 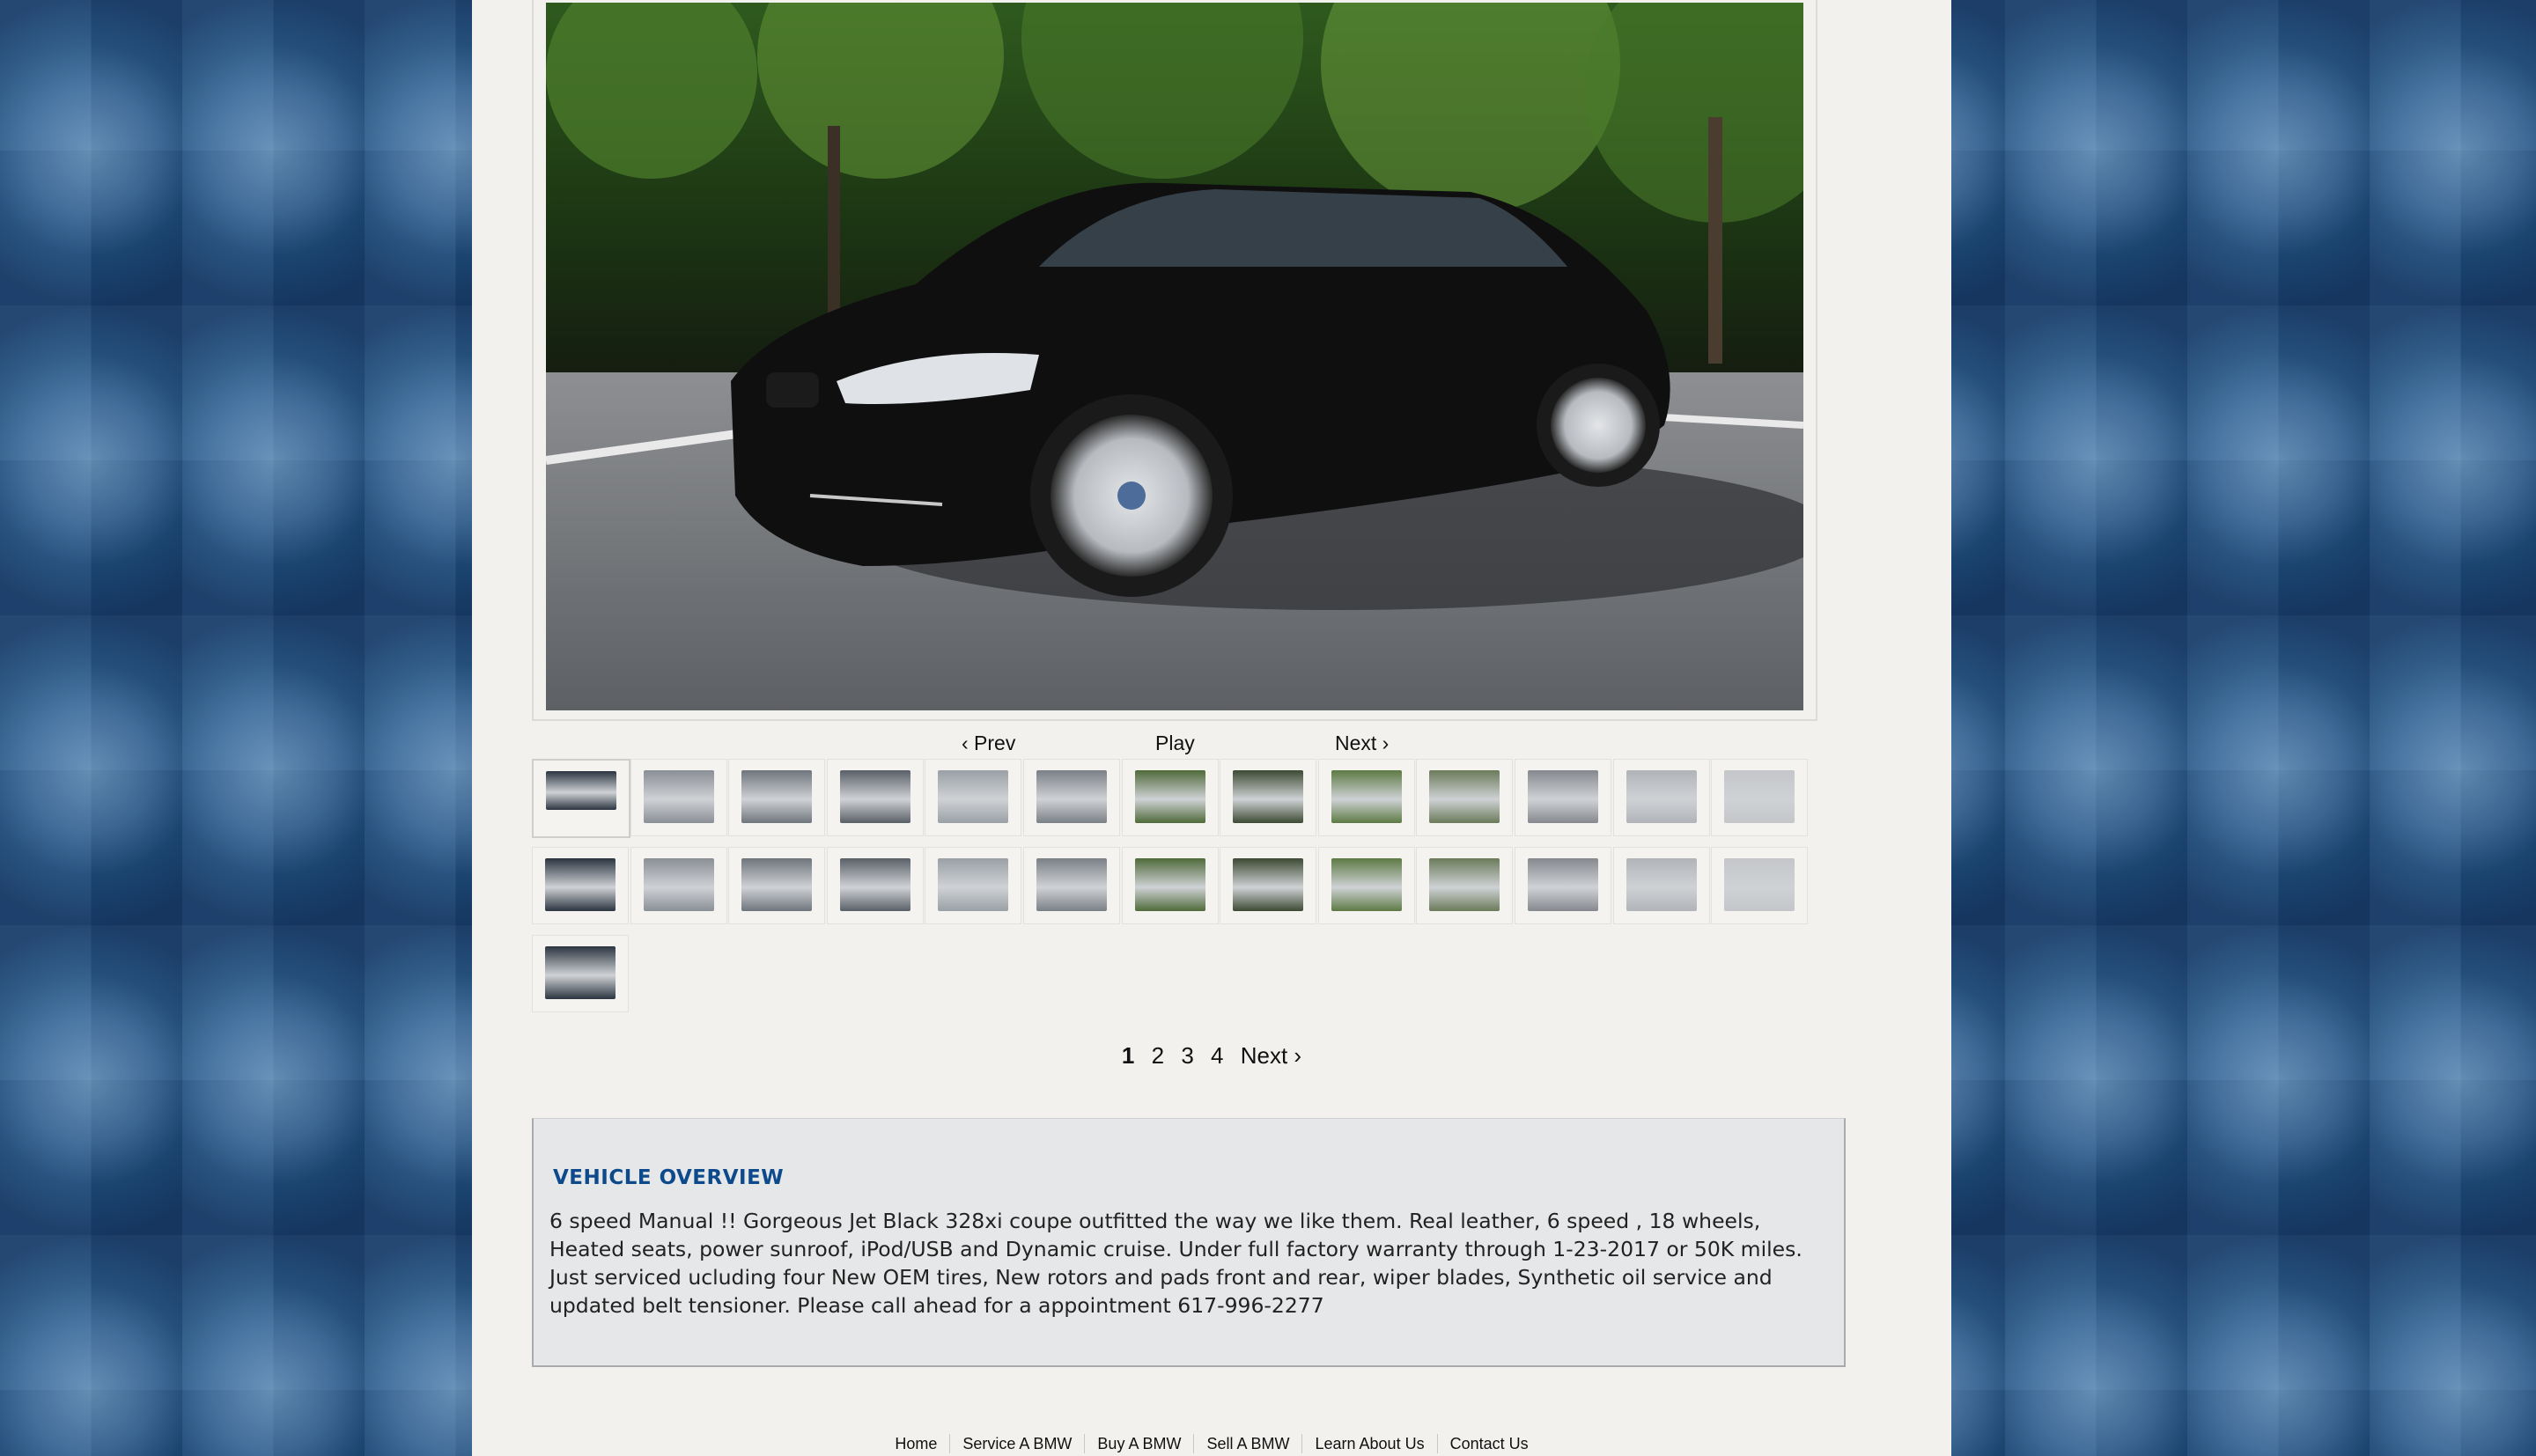 What do you see at coordinates (916, 1443) in the screenshot?
I see `footer-link-home: Home` at bounding box center [916, 1443].